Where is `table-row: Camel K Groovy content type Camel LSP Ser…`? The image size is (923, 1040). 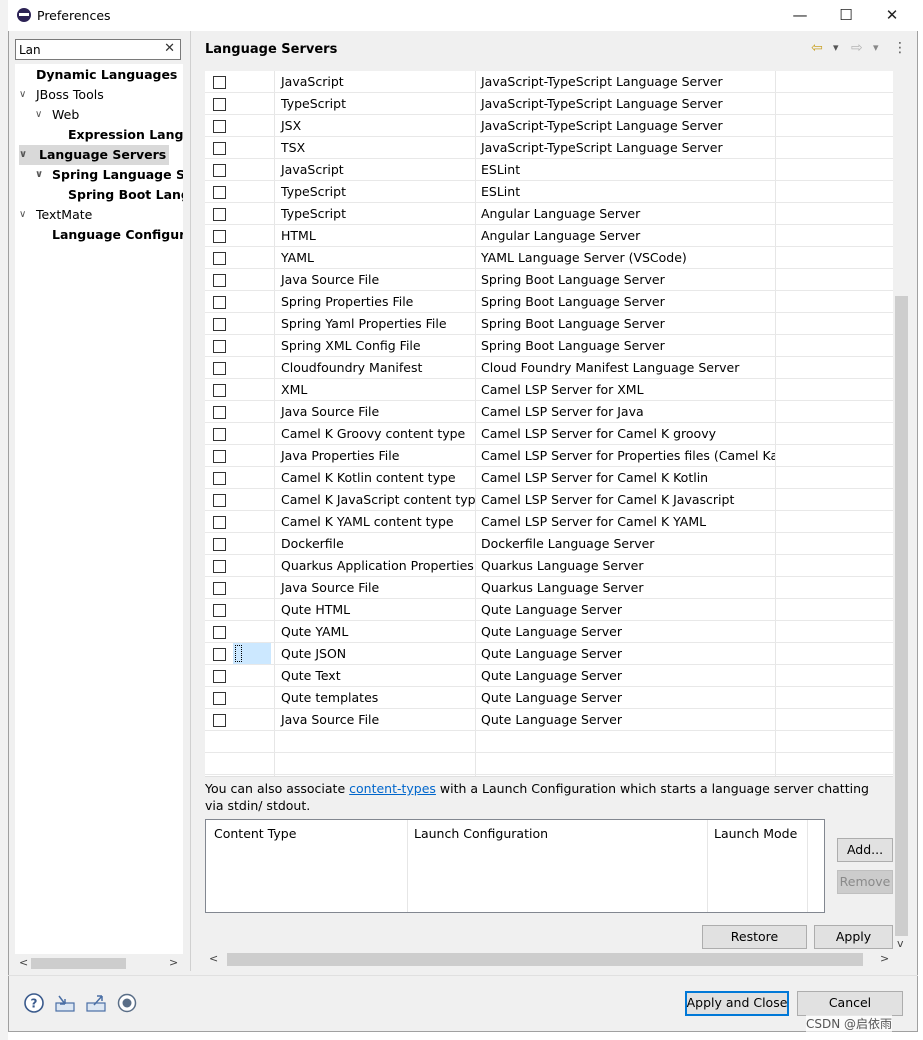 table-row: Camel K Groovy content type Camel LSP Ser… is located at coordinates (549, 434).